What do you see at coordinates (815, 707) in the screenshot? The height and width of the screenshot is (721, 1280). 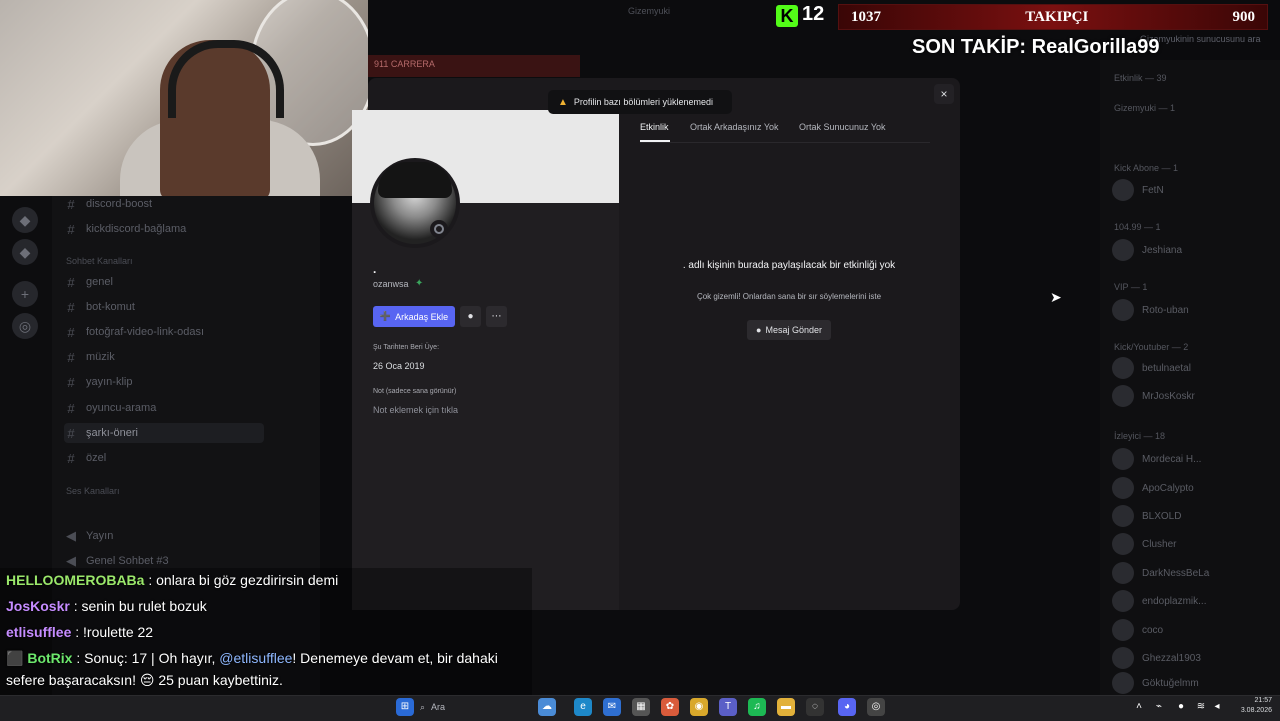 I see `app-icon: ◌` at bounding box center [815, 707].